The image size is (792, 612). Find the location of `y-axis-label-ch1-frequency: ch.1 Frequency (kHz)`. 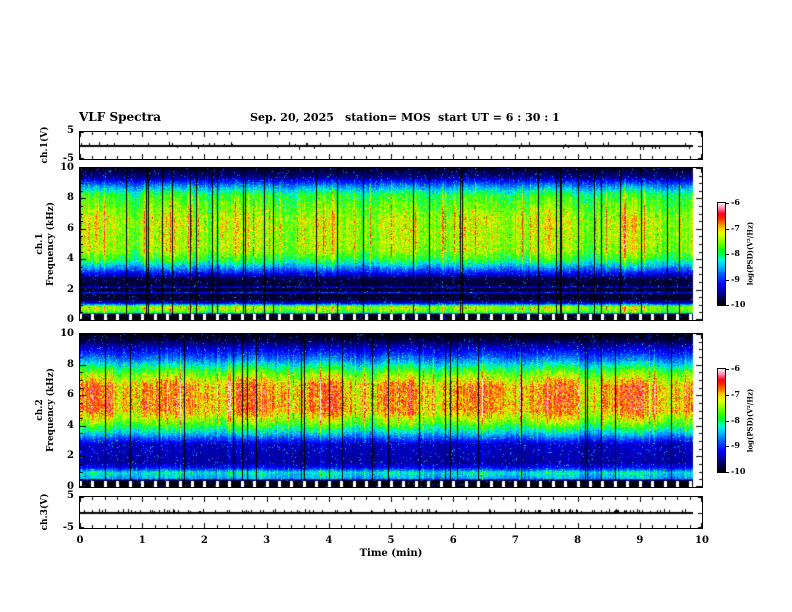

y-axis-label-ch1-frequency: ch.1 Frequency (kHz) is located at coordinates (46, 244).